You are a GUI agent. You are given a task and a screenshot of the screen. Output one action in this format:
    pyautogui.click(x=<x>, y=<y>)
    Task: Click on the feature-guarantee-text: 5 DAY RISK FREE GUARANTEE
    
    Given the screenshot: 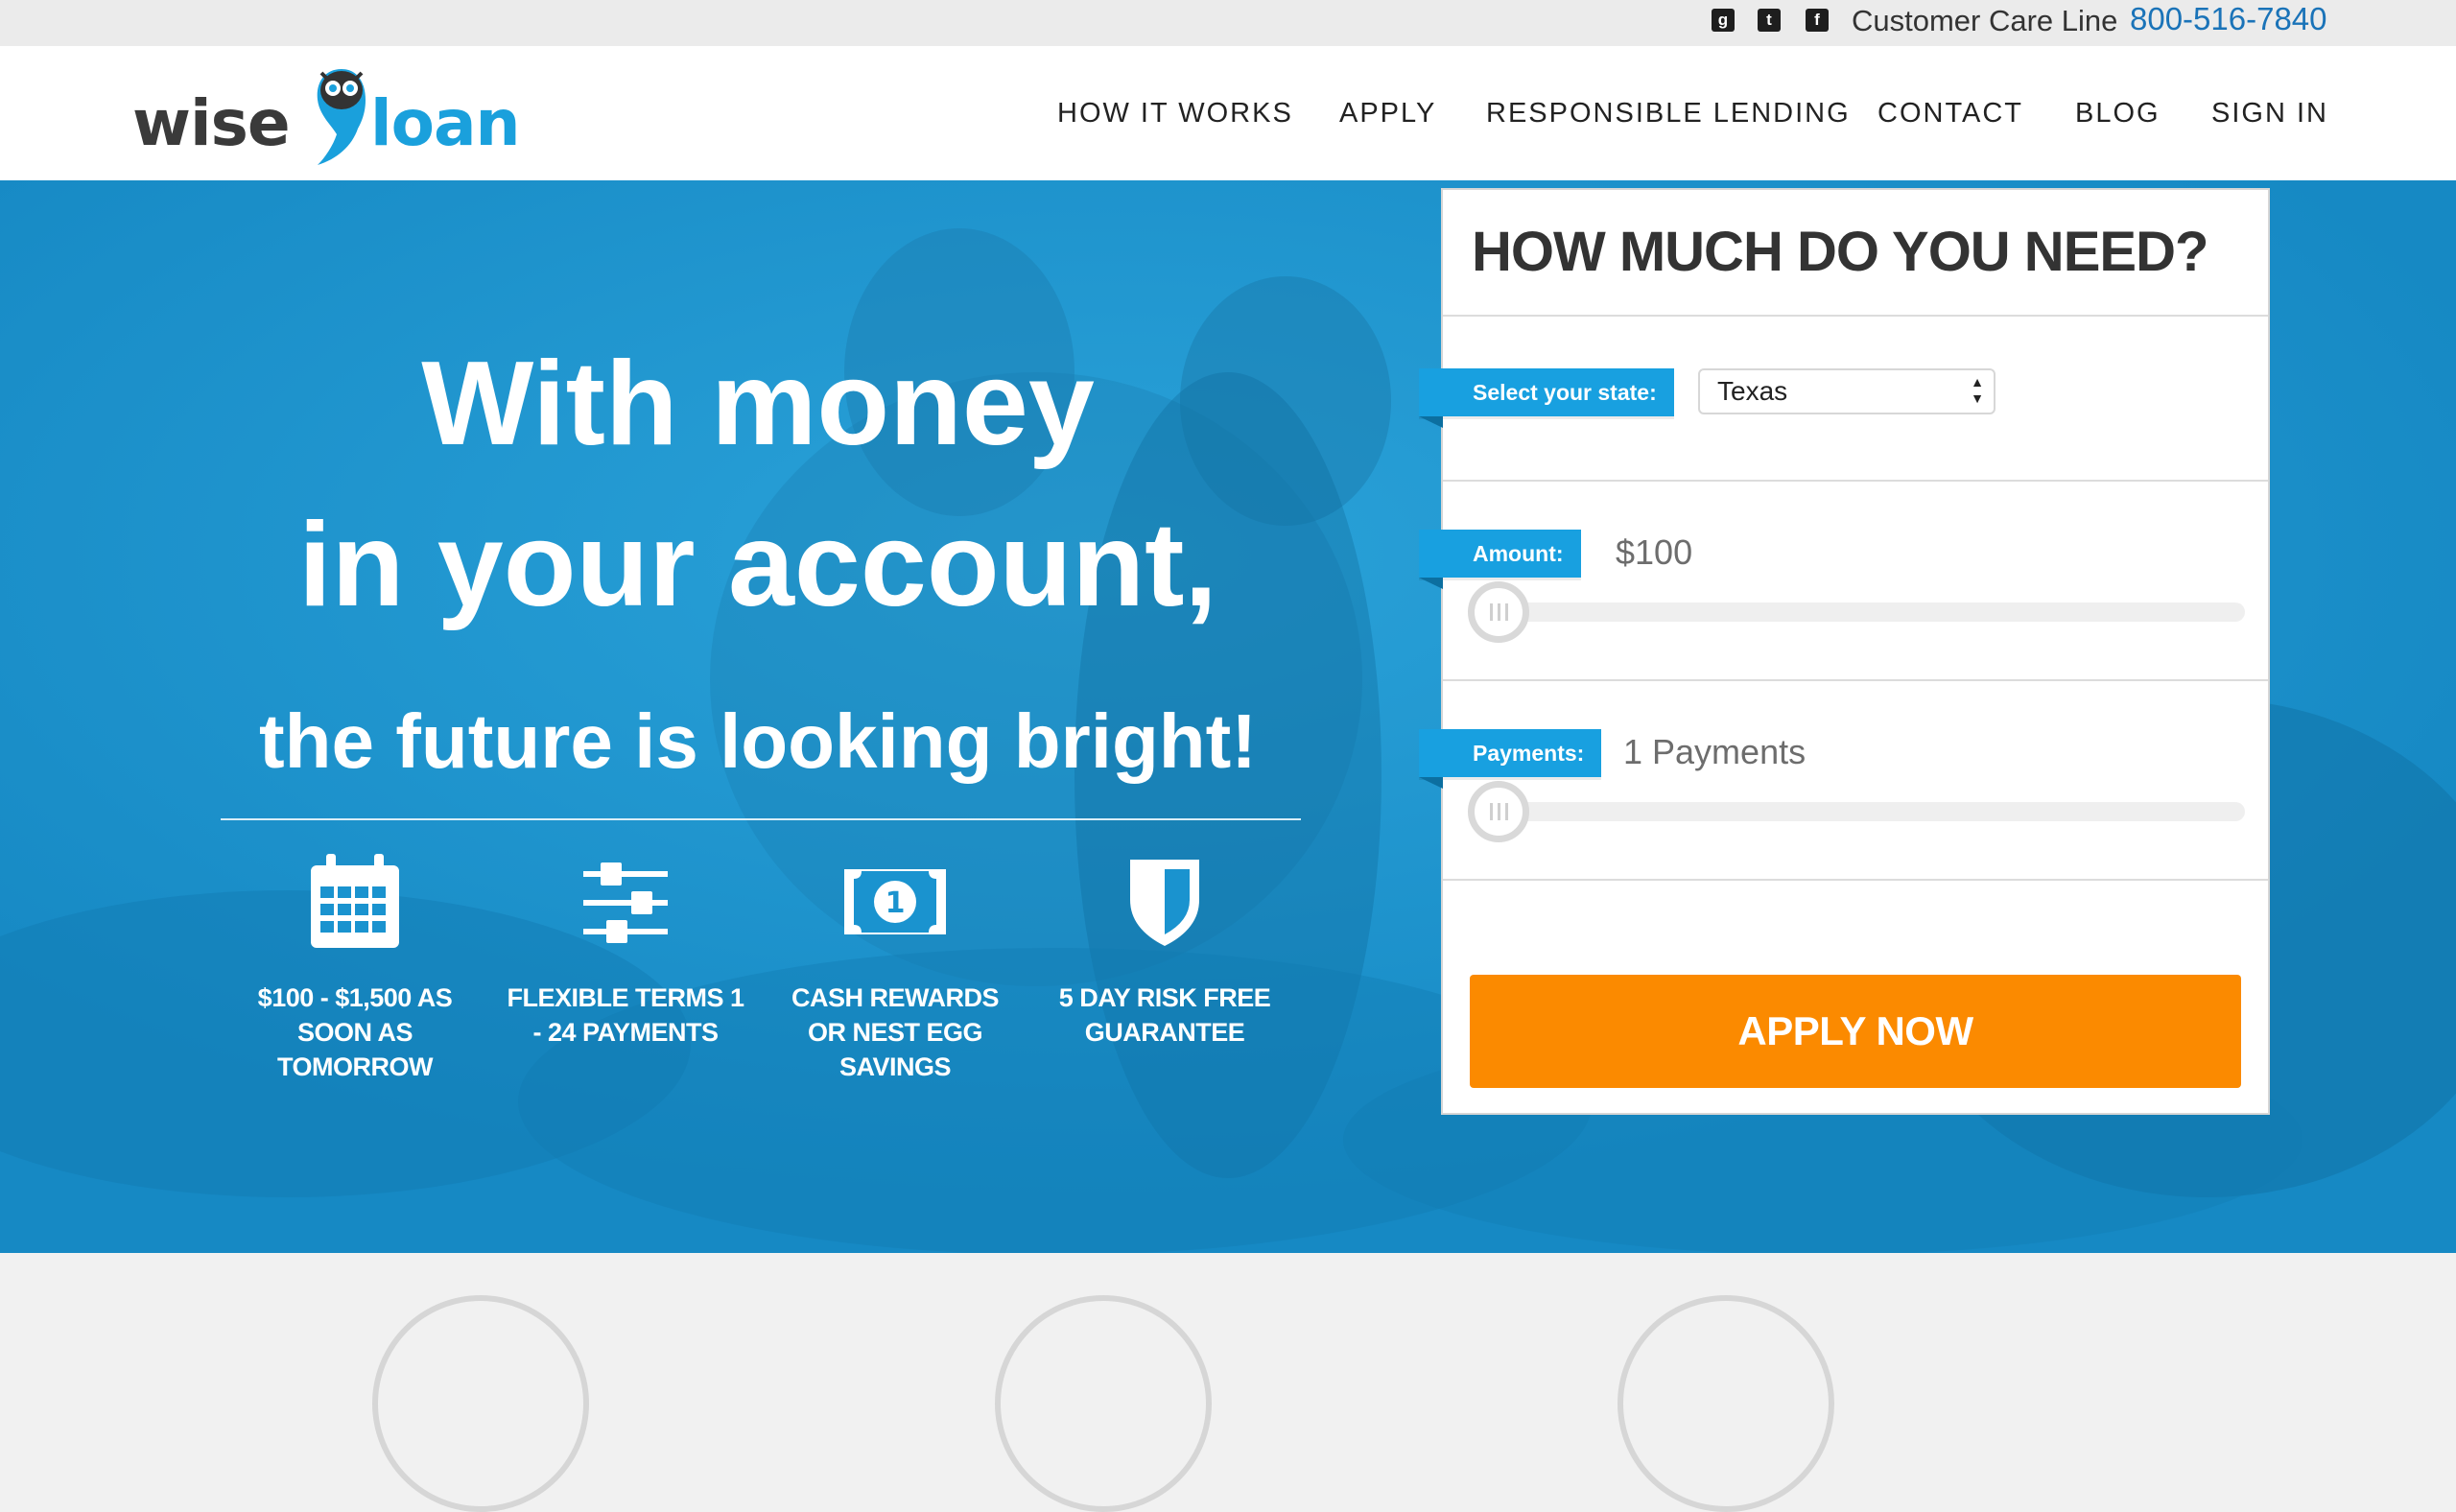 What is the action you would take?
    pyautogui.click(x=1164, y=1015)
    